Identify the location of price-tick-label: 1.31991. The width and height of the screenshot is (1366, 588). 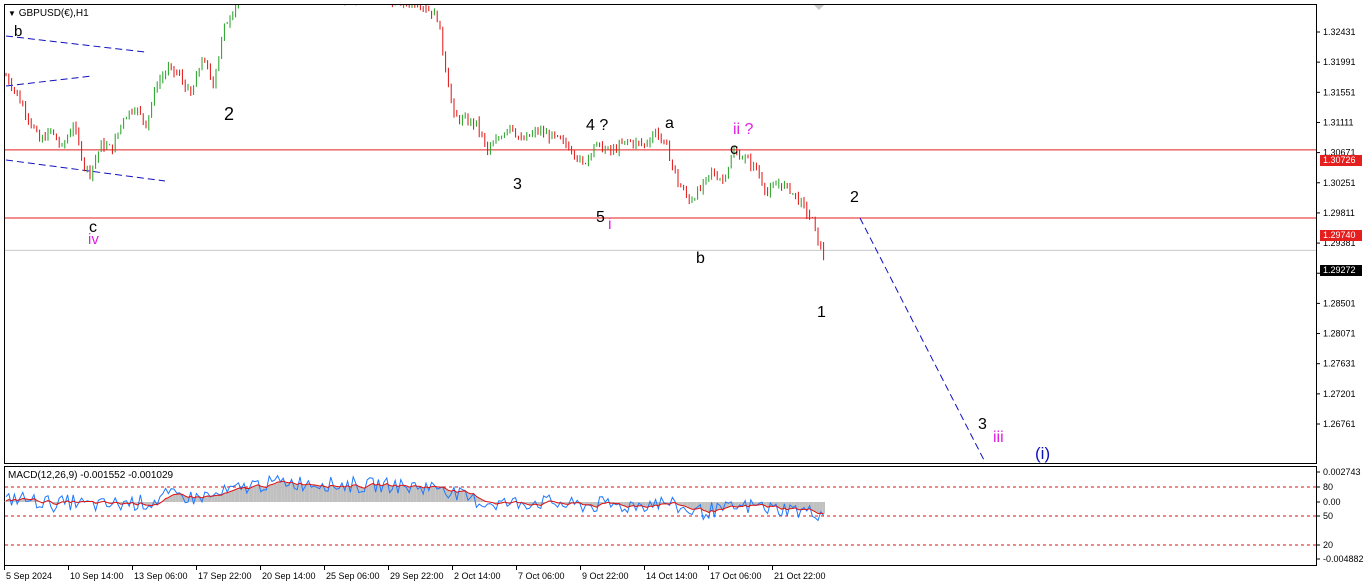
(1339, 62).